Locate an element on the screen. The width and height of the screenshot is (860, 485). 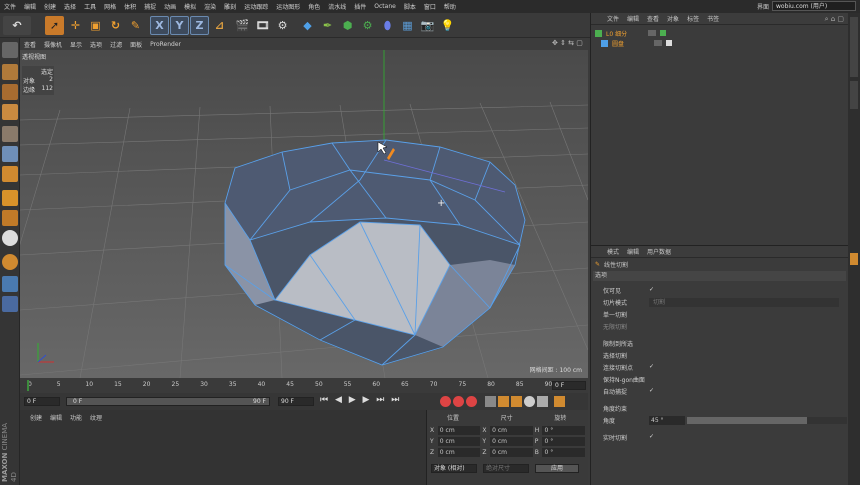
menu-item: 文件 is located at coordinates (10, 6).